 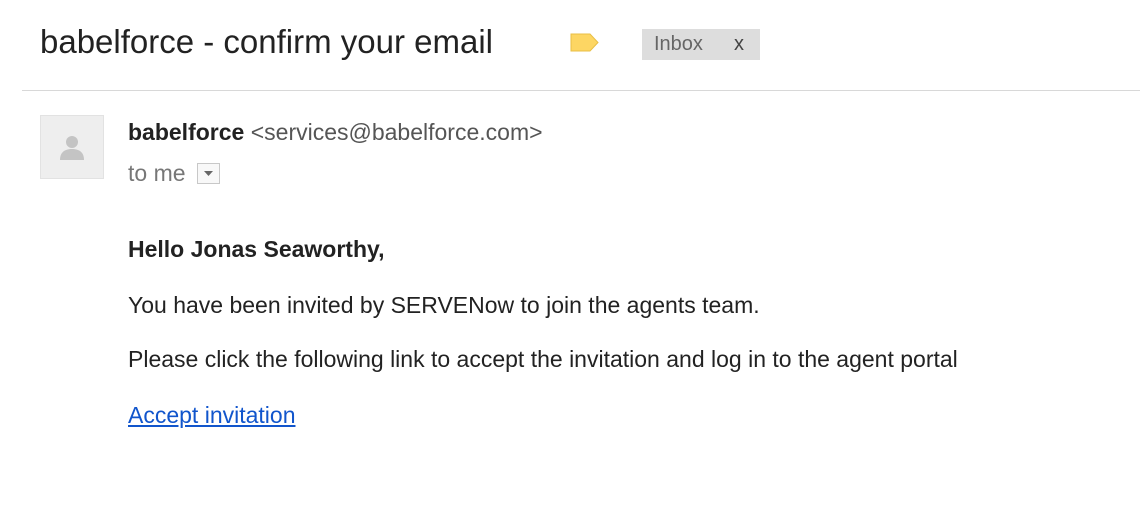 What do you see at coordinates (739, 44) in the screenshot?
I see `remove-label-button: x` at bounding box center [739, 44].